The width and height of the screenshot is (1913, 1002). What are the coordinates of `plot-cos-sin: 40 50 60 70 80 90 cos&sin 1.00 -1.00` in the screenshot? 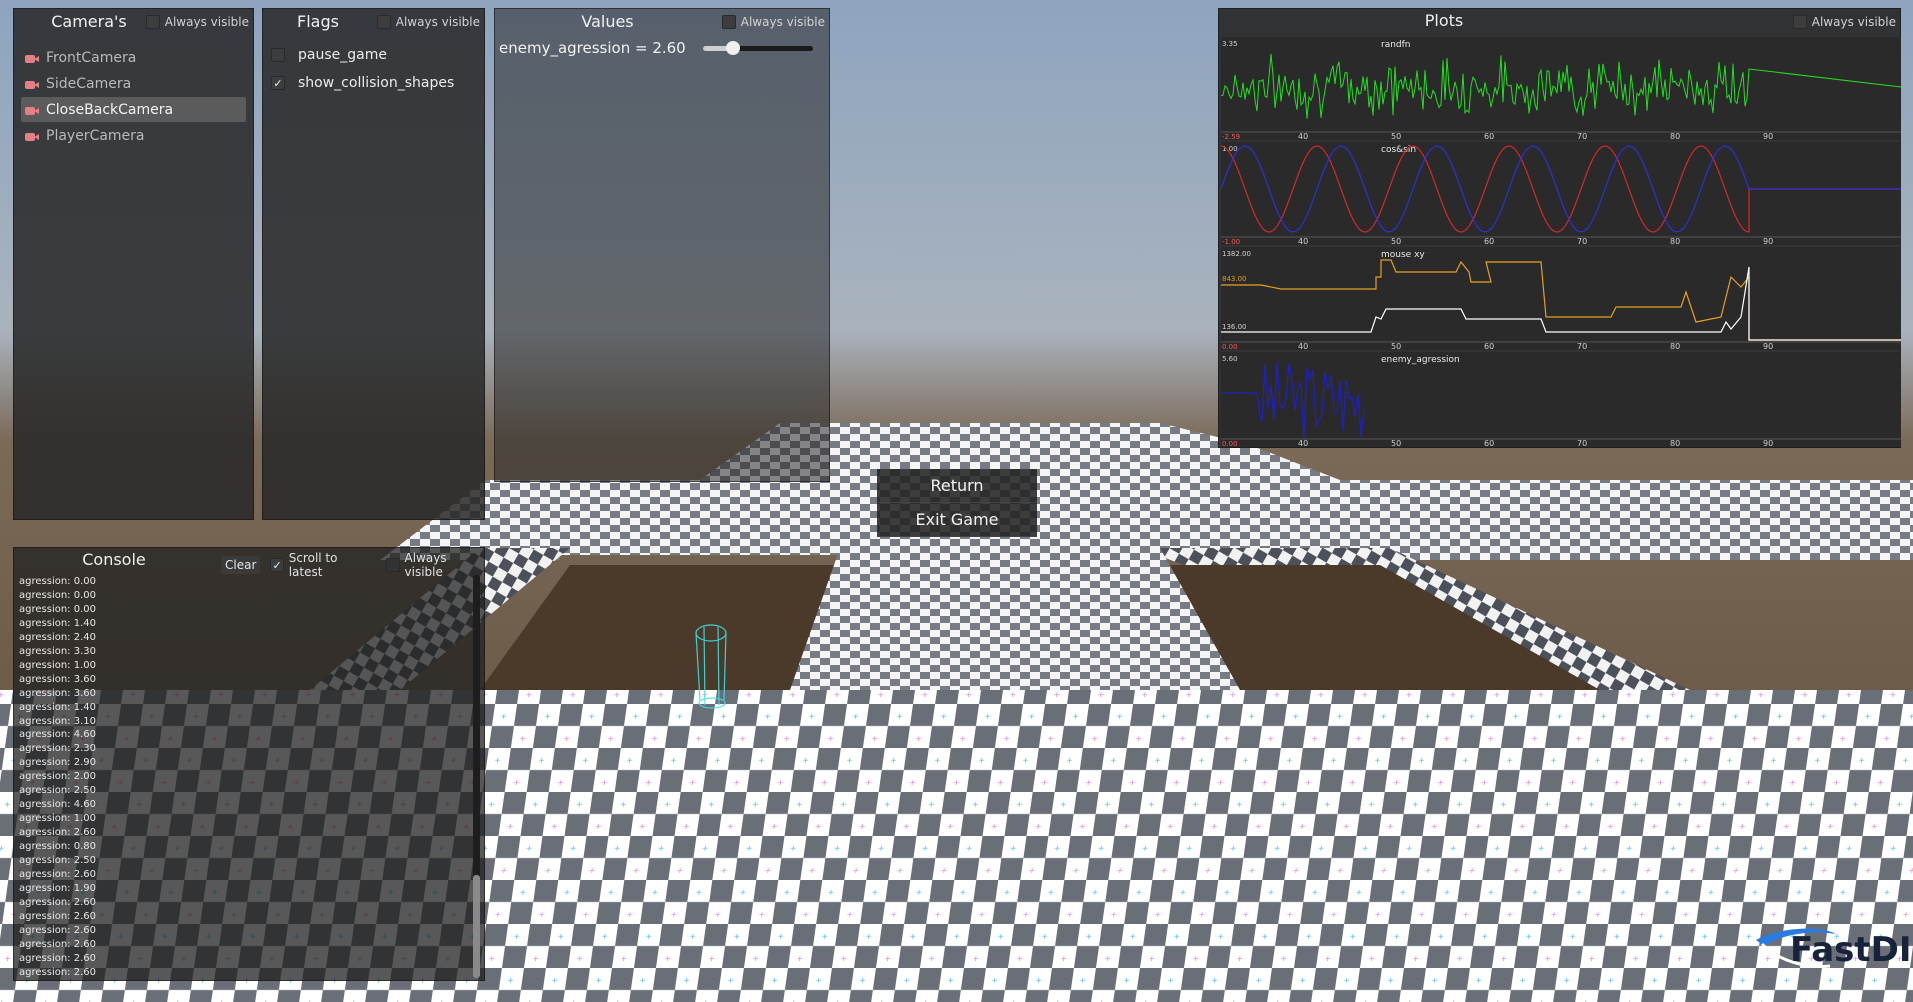 It's located at (1561, 193).